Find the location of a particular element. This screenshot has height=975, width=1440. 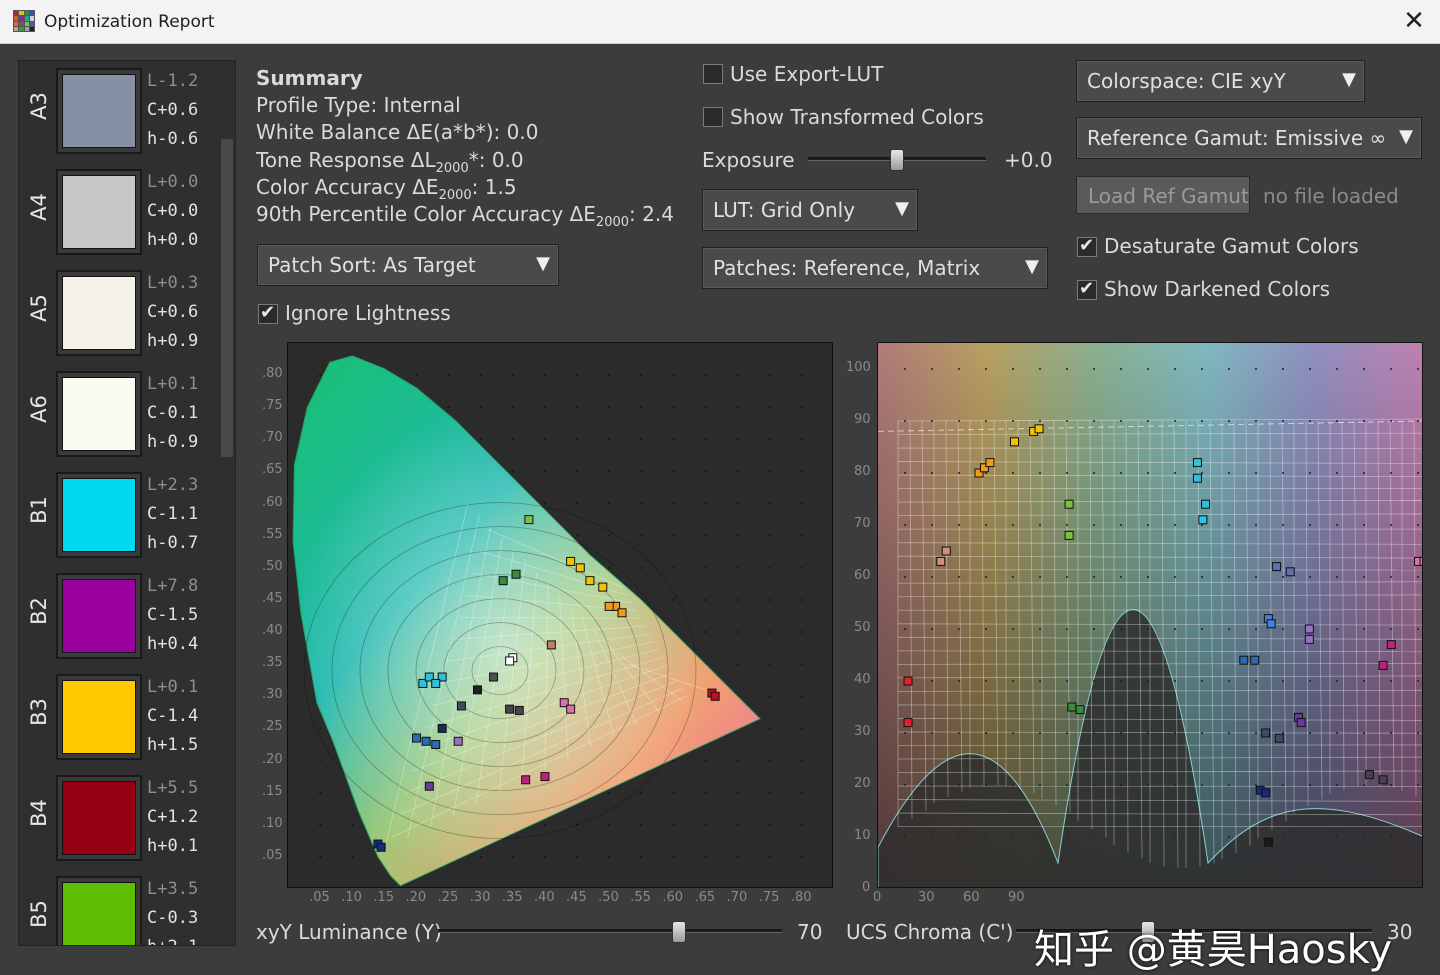

show-darkened-checkbox is located at coordinates (1087, 290).